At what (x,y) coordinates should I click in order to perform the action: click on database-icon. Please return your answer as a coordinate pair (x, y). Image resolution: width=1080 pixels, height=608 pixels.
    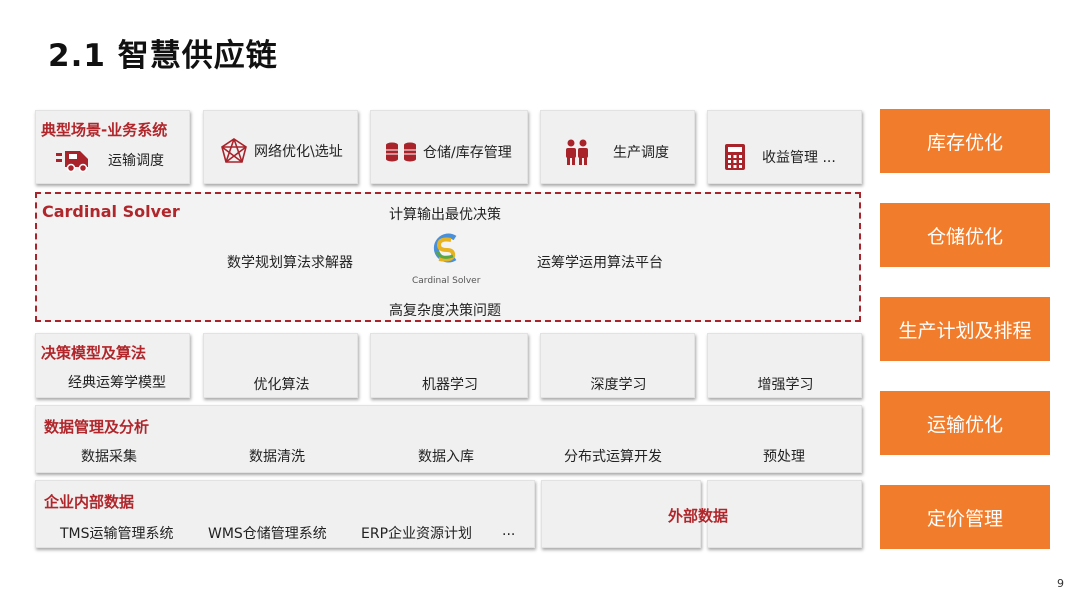
    Looking at the image, I should click on (401, 152).